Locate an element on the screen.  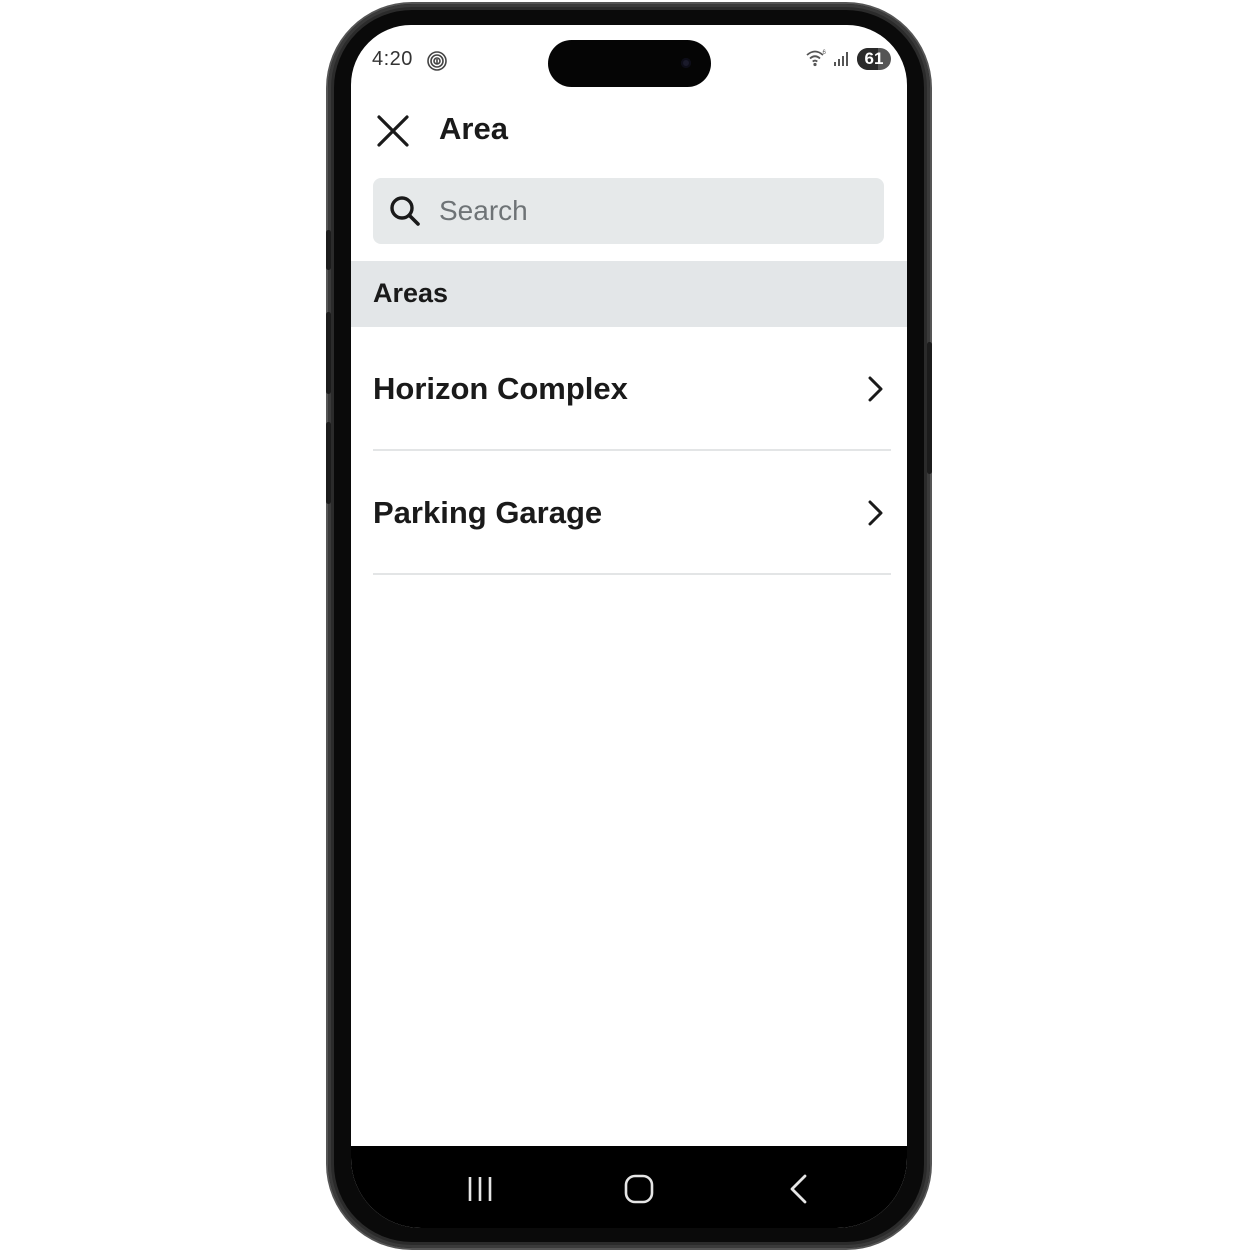
area-list: Horizon Complex Parking Garage is located at coordinates (629, 451).